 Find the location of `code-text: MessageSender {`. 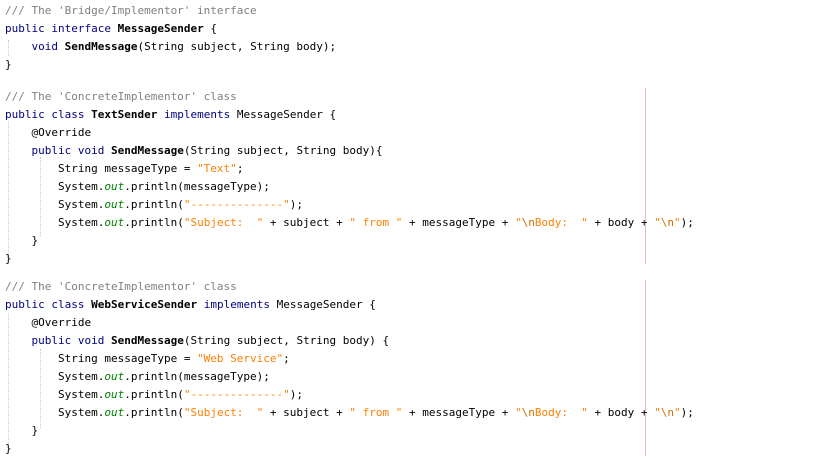

code-text: MessageSender { is located at coordinates (283, 114).